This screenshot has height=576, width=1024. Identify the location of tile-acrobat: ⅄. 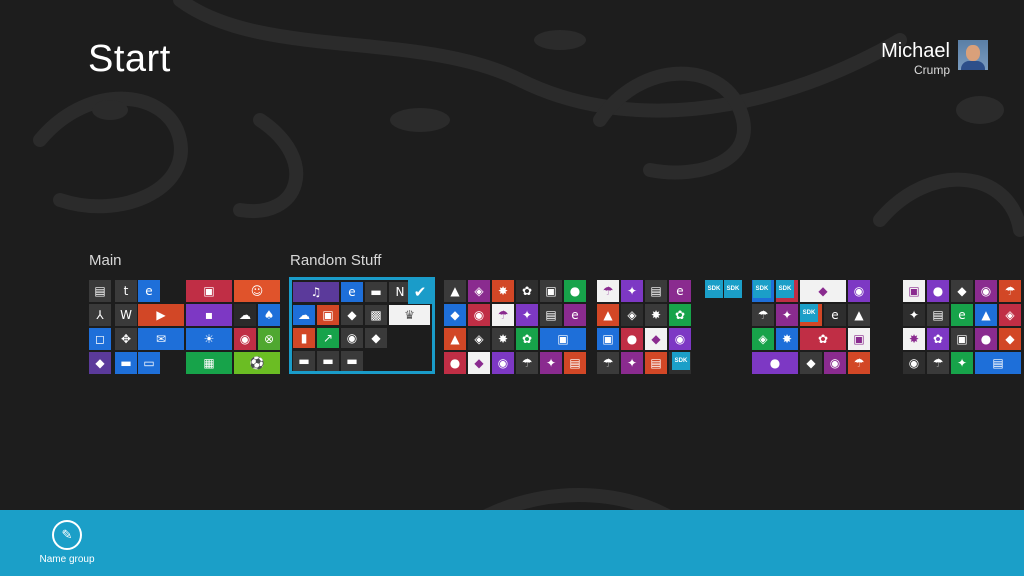
(100, 315).